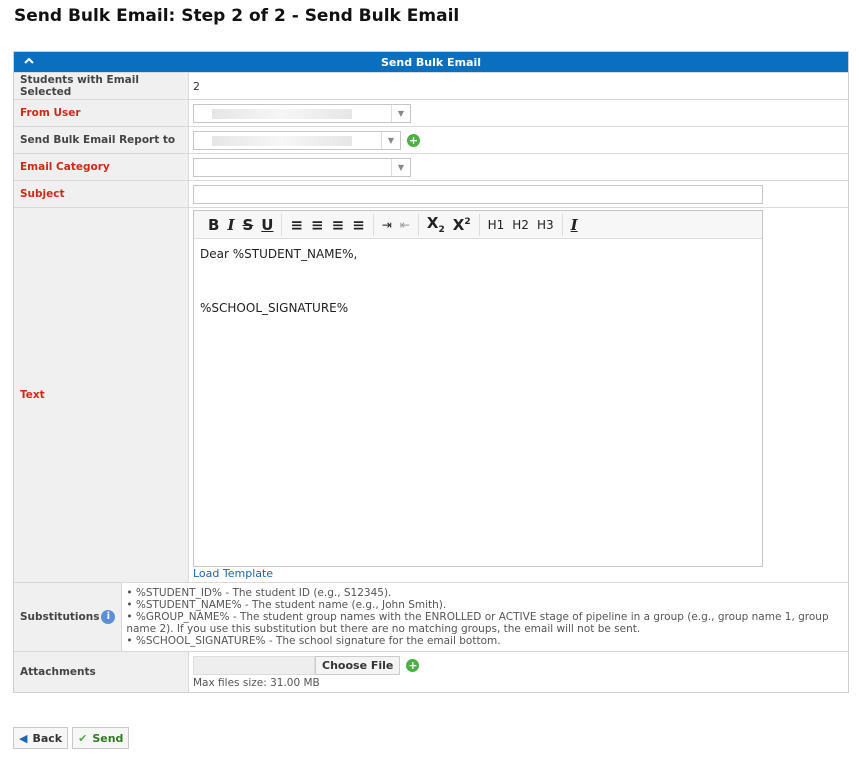  I want to click on back-button: ◀ Back, so click(41, 738).